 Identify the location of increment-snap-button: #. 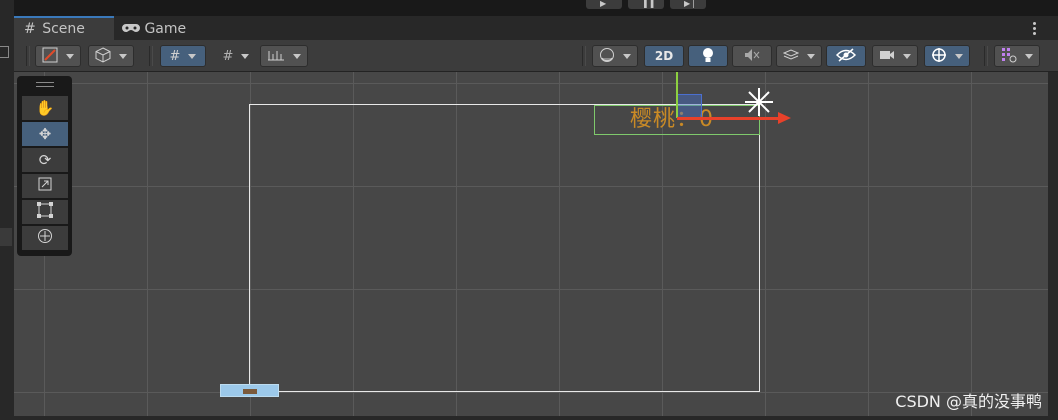
(236, 56).